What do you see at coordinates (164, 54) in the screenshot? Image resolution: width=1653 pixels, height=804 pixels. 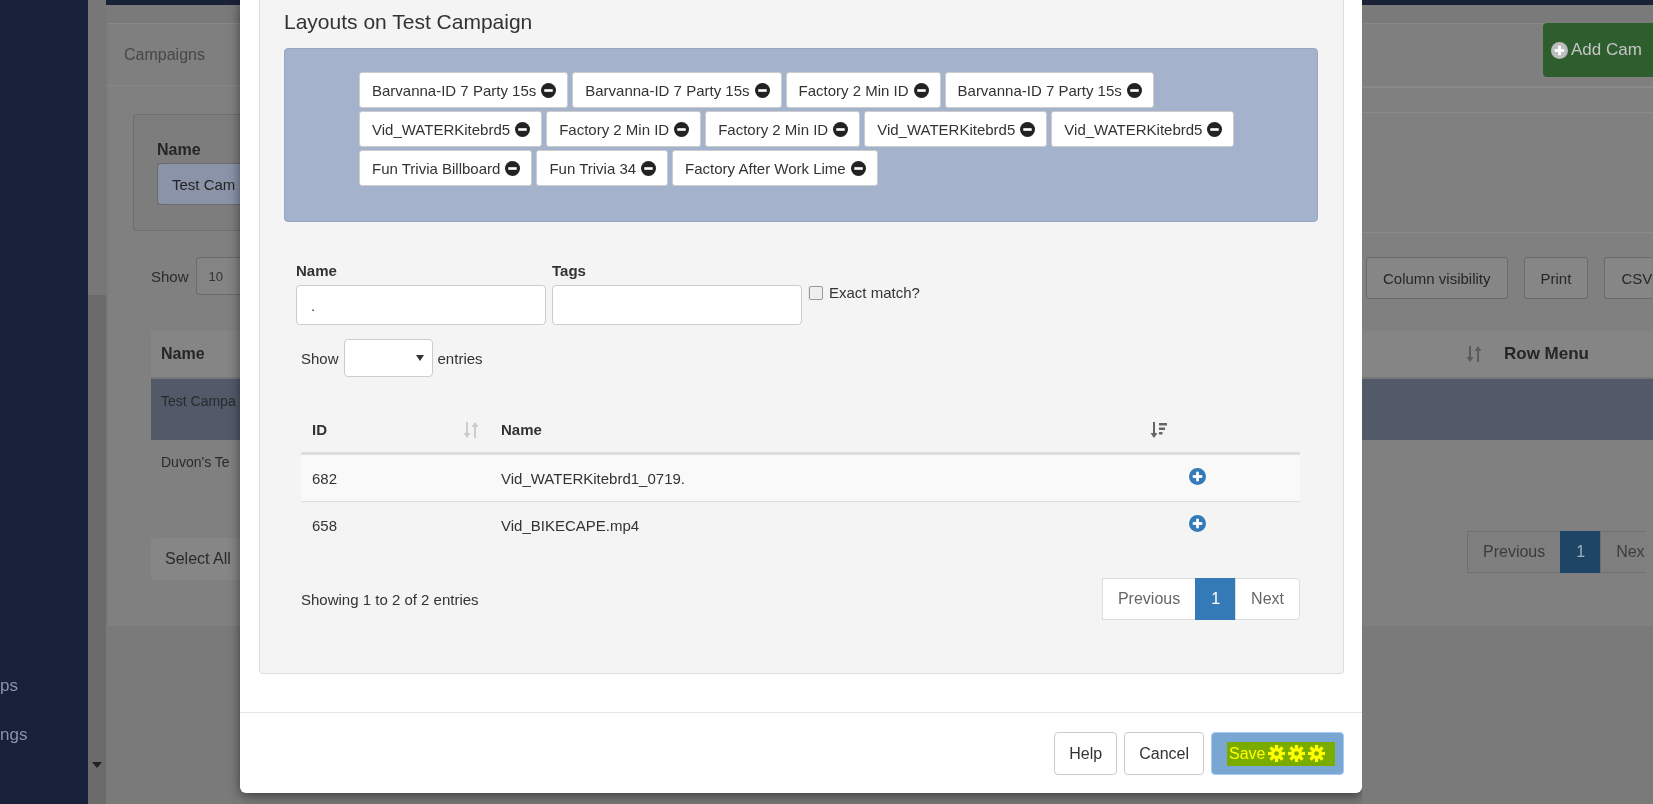 I see `page-heading: Campaigns` at bounding box center [164, 54].